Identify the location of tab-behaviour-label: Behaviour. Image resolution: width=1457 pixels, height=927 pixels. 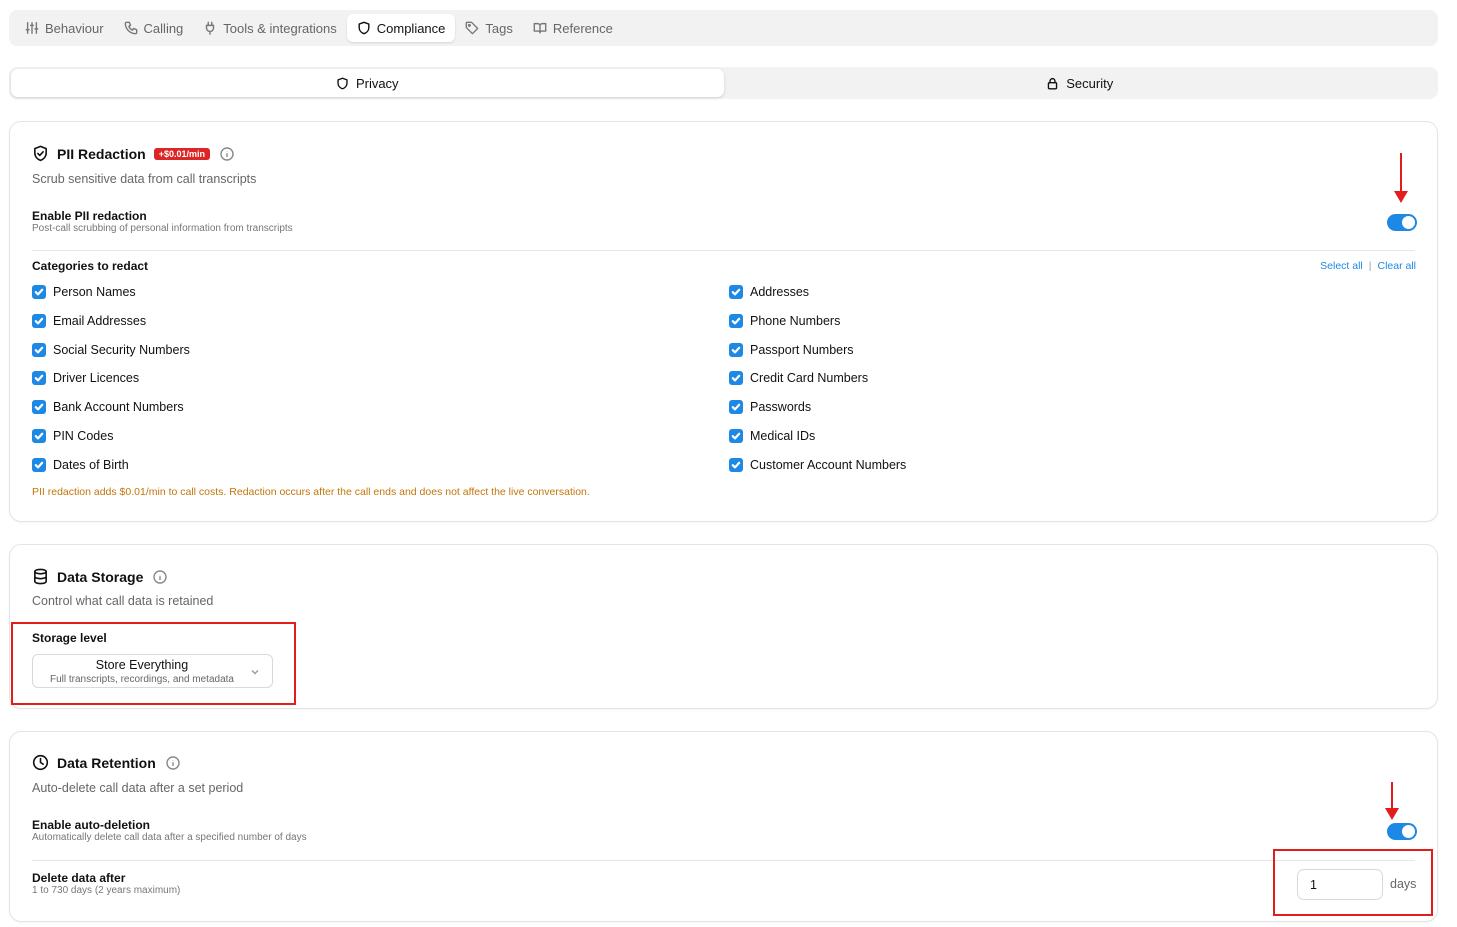
(74, 28).